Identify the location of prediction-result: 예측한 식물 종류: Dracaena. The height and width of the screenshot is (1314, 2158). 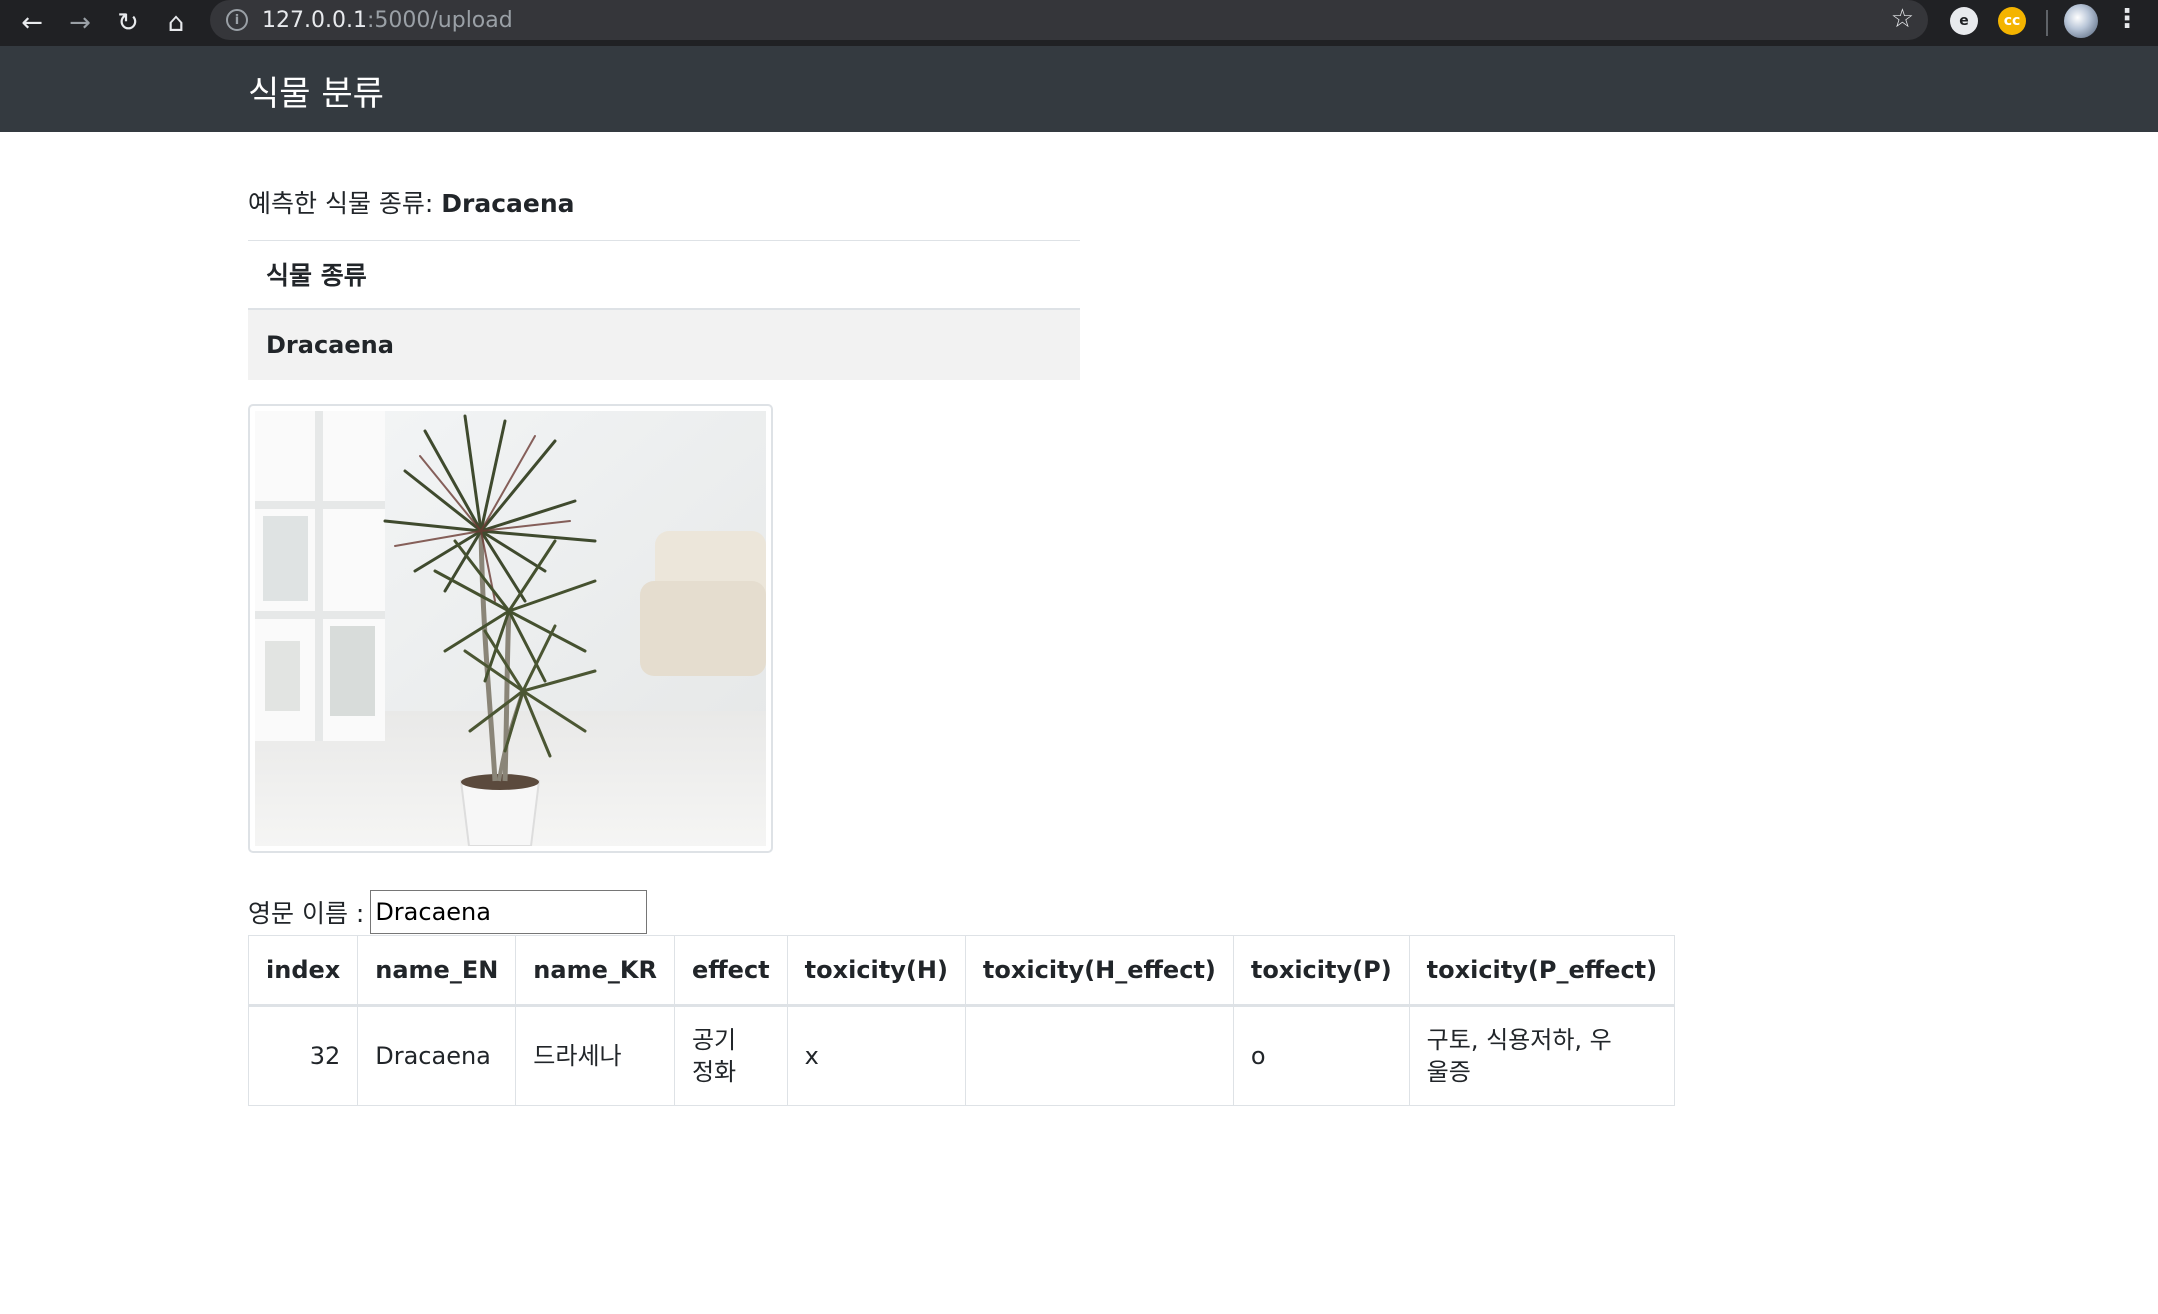
(411, 202).